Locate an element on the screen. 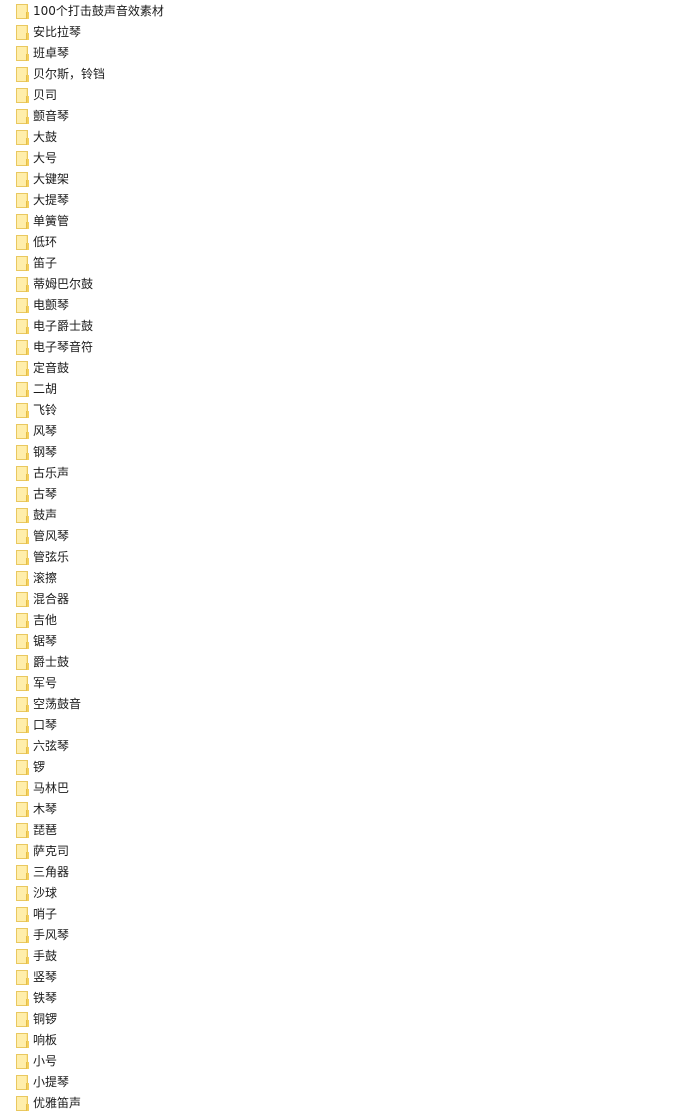  folder-item: 琵琶 is located at coordinates (350, 830).